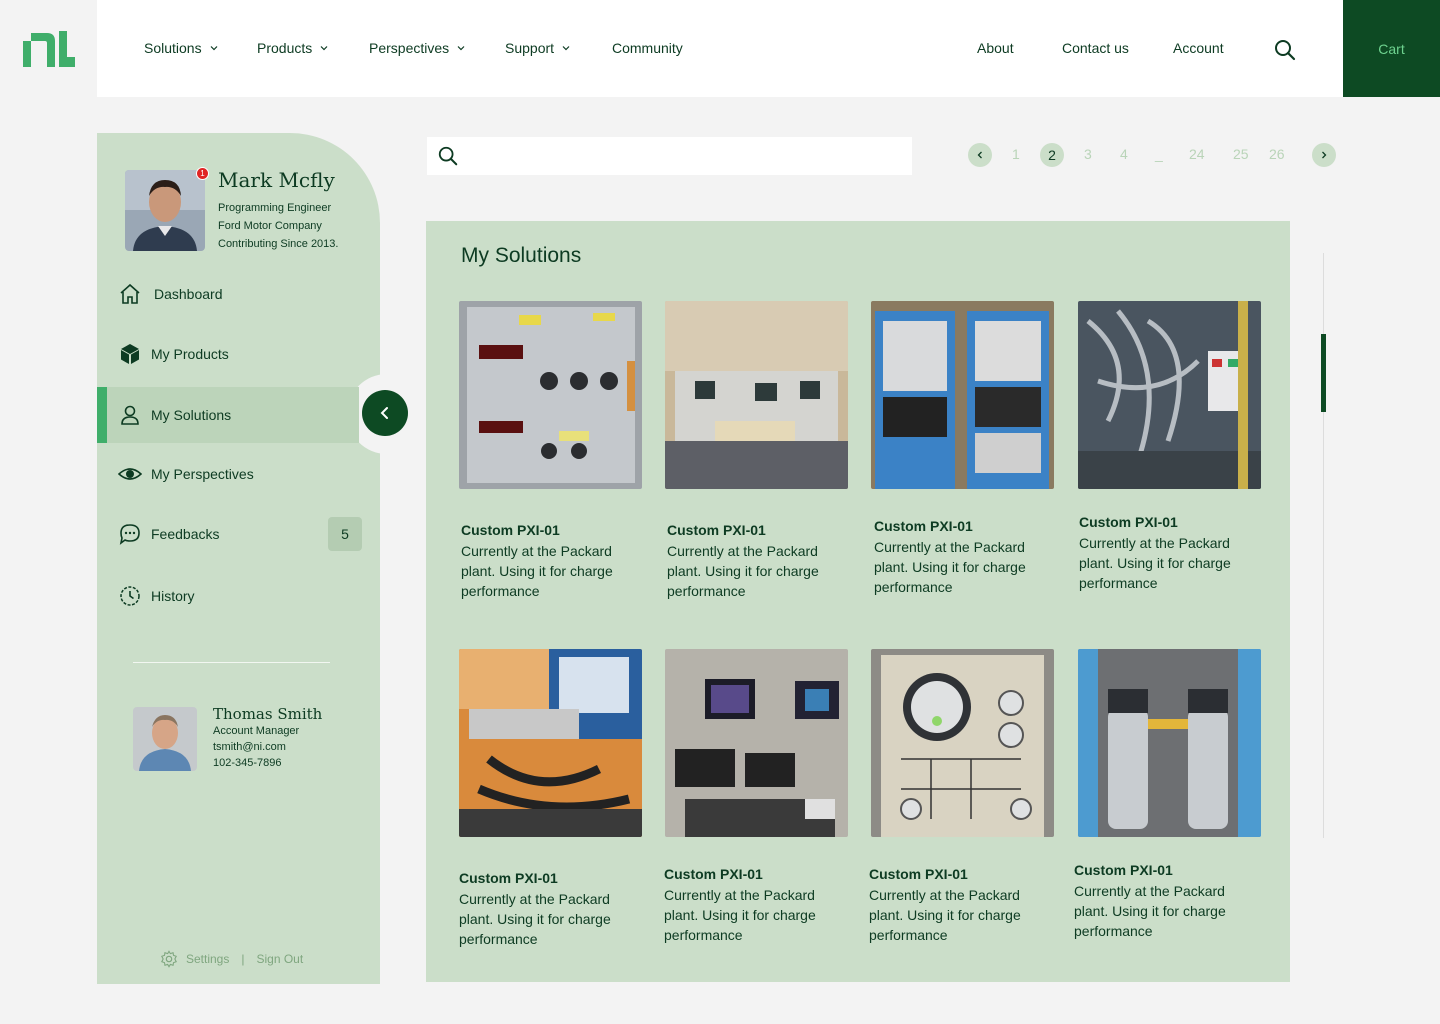 The width and height of the screenshot is (1440, 1024). I want to click on home-icon, so click(130, 293).